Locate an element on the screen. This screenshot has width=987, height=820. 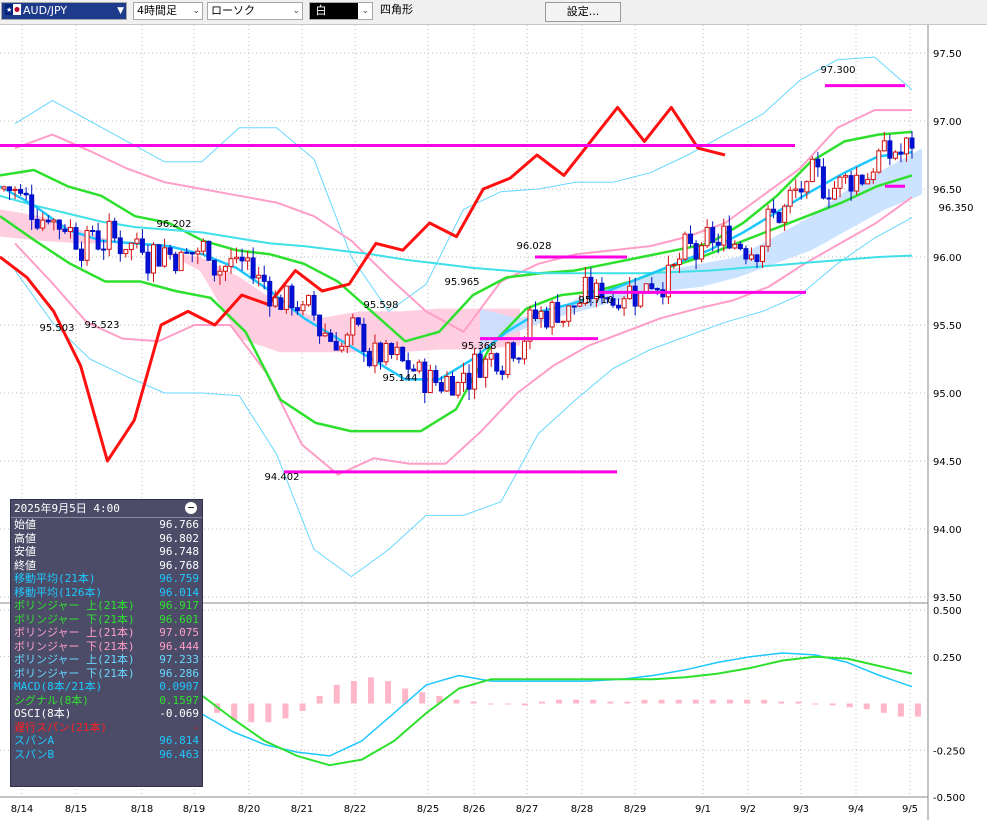
info-row: 移動平均(21本) 96.759 is located at coordinates (106, 579).